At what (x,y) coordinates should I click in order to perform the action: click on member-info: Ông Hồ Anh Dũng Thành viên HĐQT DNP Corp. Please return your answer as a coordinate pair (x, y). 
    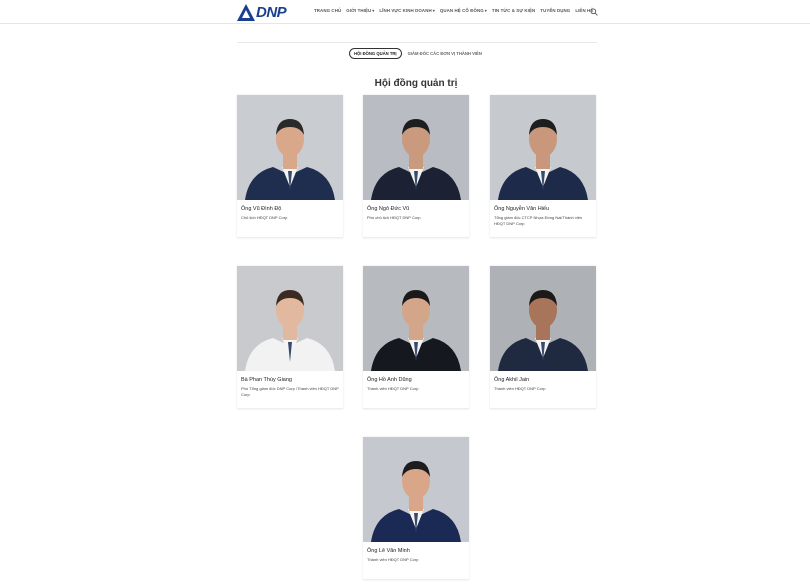
    Looking at the image, I should click on (416, 390).